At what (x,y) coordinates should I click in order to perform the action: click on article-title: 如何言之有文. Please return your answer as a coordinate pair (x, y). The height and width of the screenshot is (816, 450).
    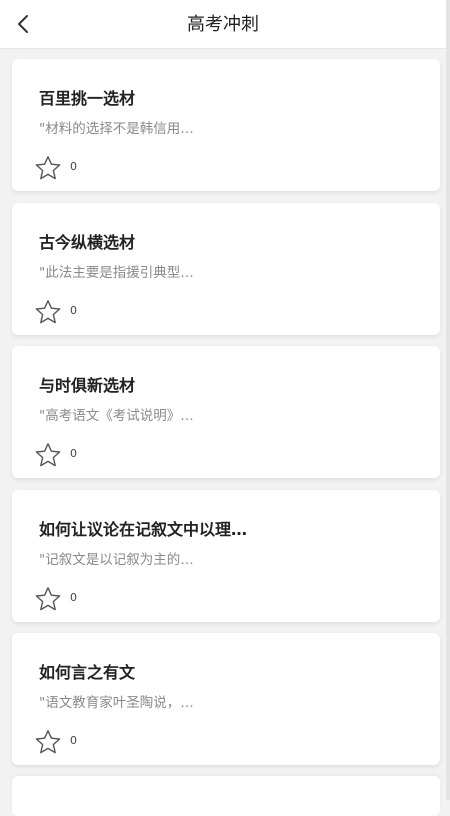
    Looking at the image, I should click on (87, 672).